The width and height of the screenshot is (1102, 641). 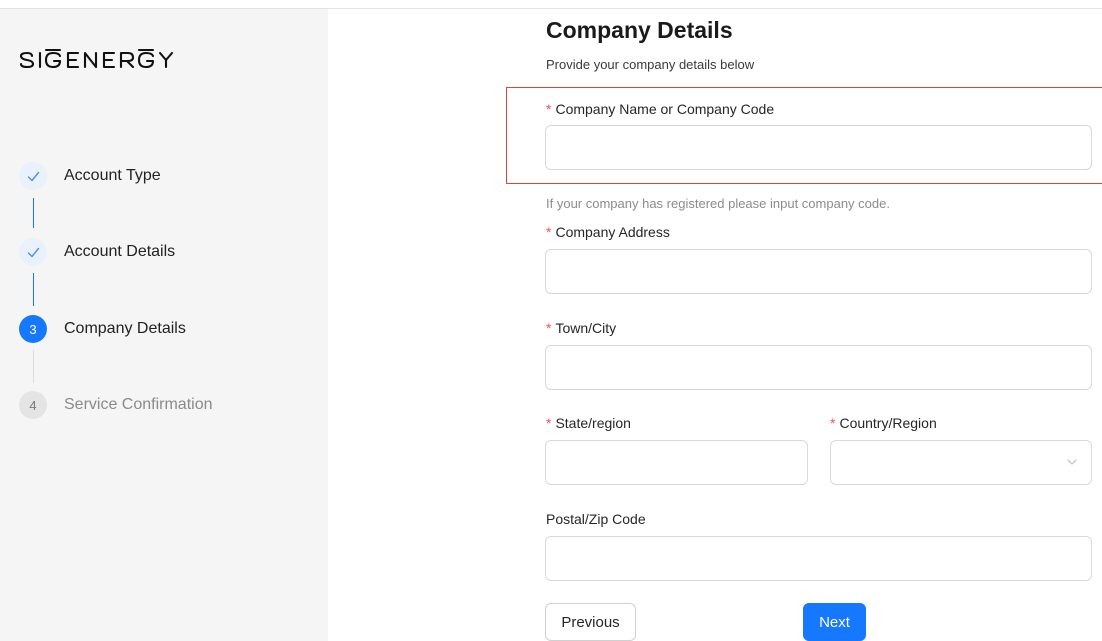 I want to click on step-1-indicator, so click(x=33, y=176).